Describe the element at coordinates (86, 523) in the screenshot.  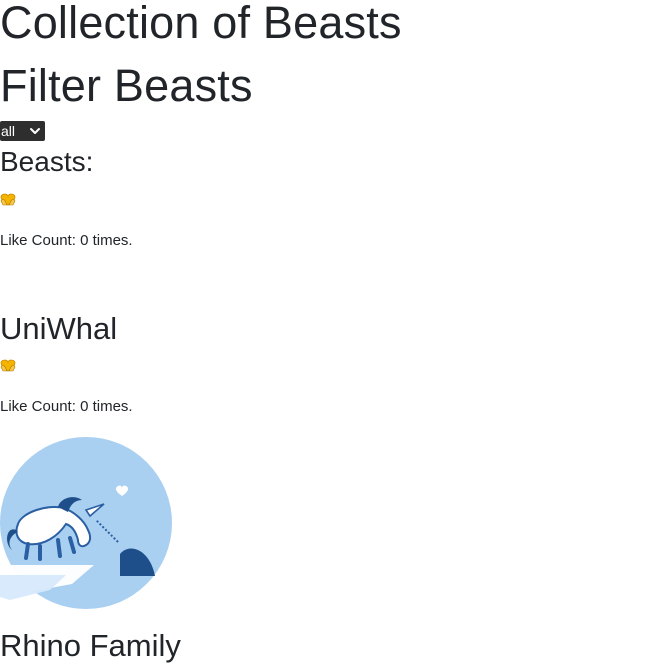
I see `unicorn-narwhal-illustration` at that location.